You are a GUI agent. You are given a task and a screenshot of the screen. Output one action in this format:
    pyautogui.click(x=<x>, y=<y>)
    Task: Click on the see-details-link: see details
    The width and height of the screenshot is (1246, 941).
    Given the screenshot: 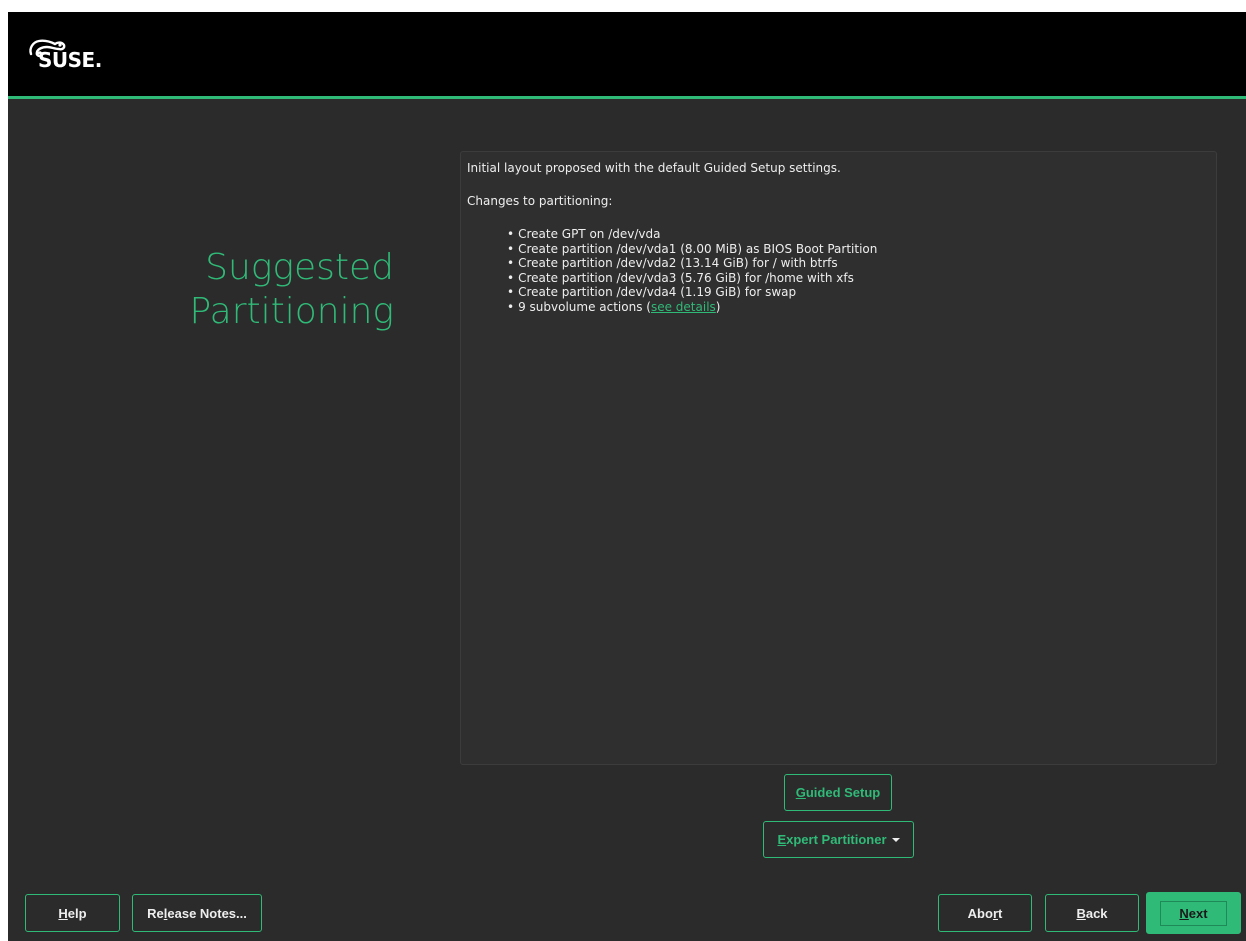 What is the action you would take?
    pyautogui.click(x=683, y=307)
    